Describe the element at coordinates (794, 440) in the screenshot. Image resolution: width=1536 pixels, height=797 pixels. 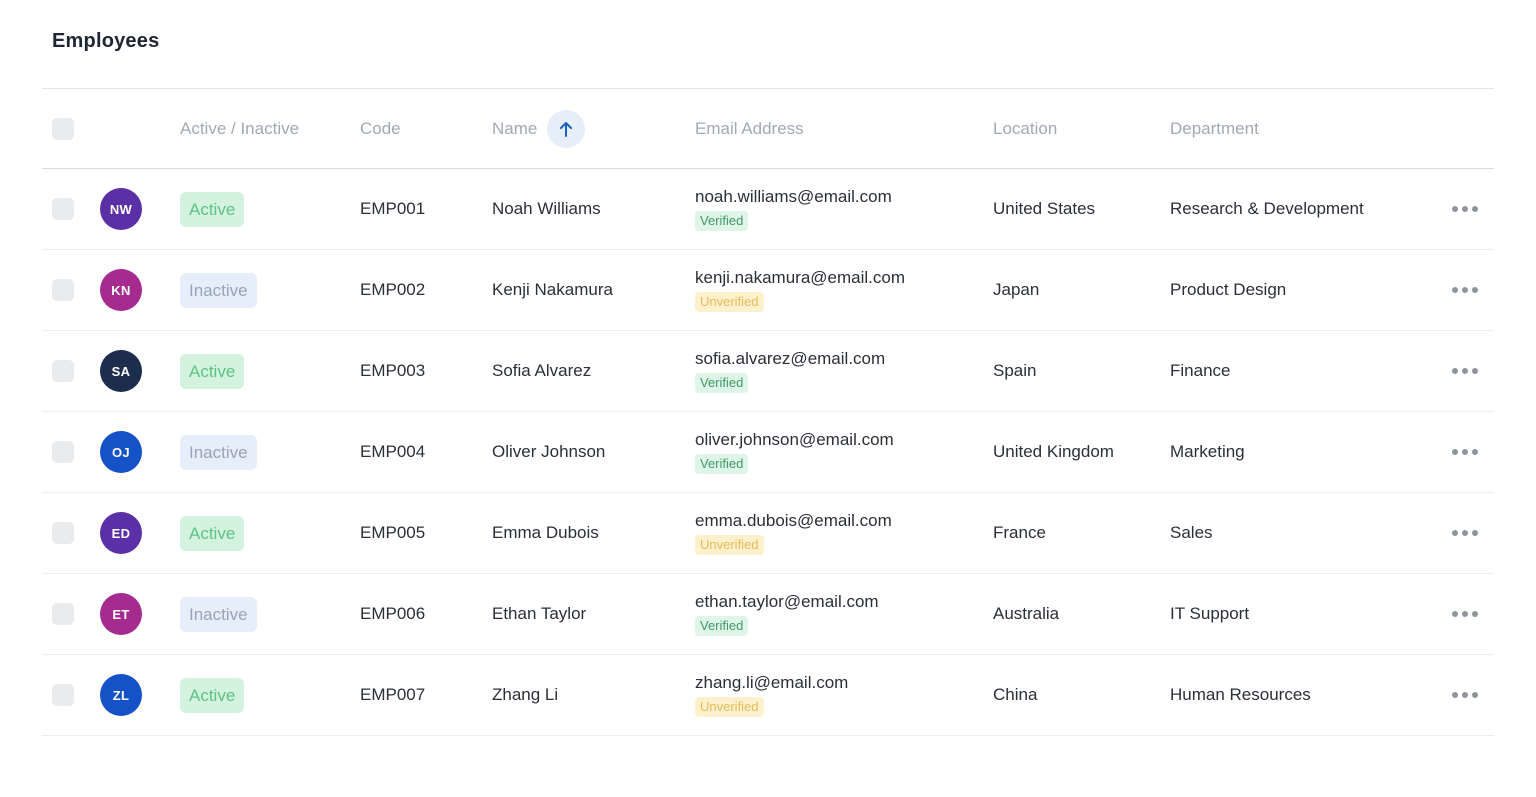
I see `employee-email: oliver.johnson@email.com` at that location.